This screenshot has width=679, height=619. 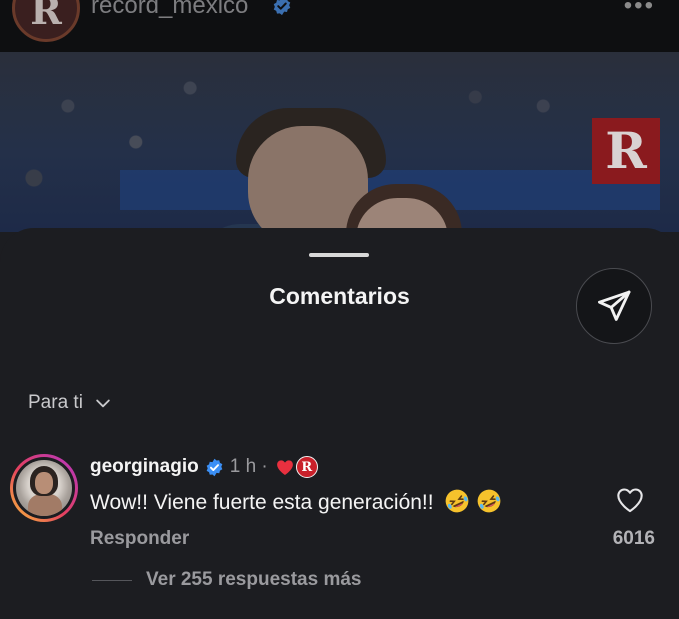 I want to click on share-button, so click(x=614, y=306).